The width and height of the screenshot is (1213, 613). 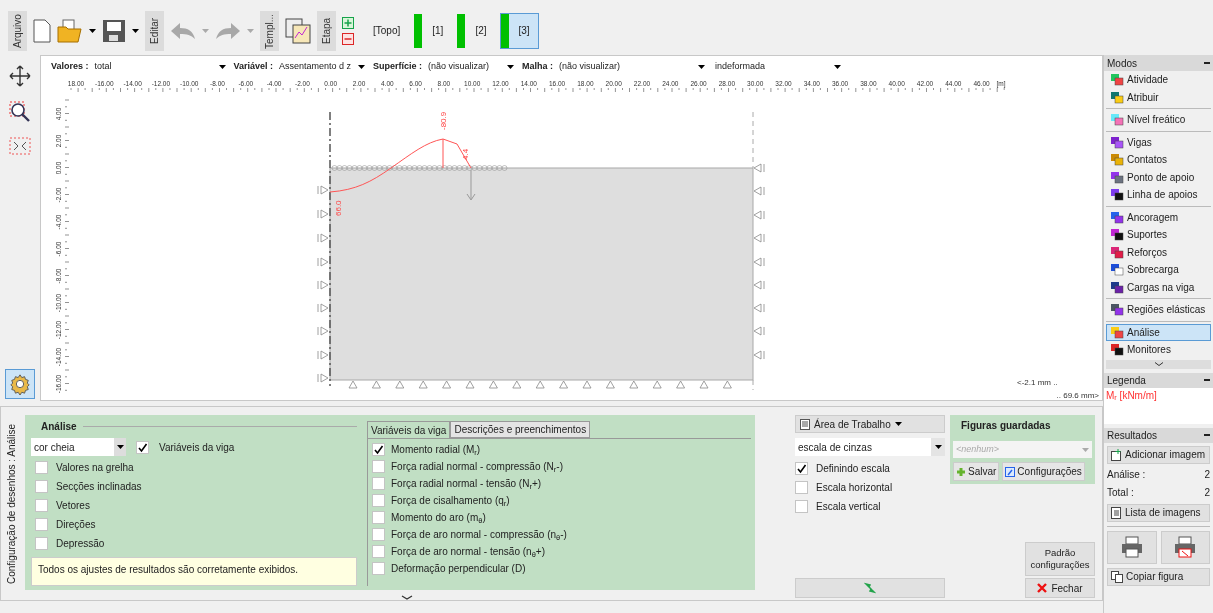 What do you see at coordinates (848, 506) in the screenshot?
I see `option-label: Escala vertical` at bounding box center [848, 506].